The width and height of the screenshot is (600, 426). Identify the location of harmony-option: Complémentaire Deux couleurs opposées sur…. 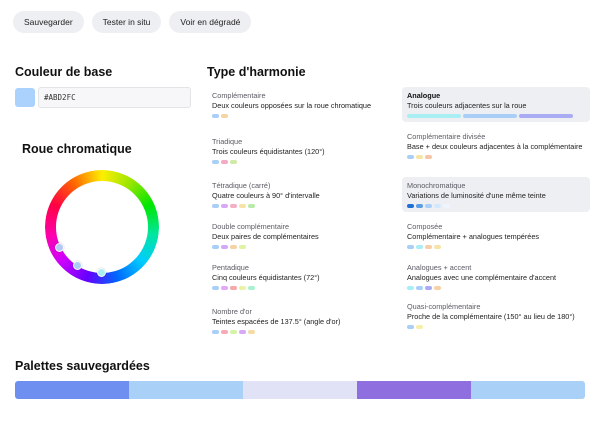
(301, 104).